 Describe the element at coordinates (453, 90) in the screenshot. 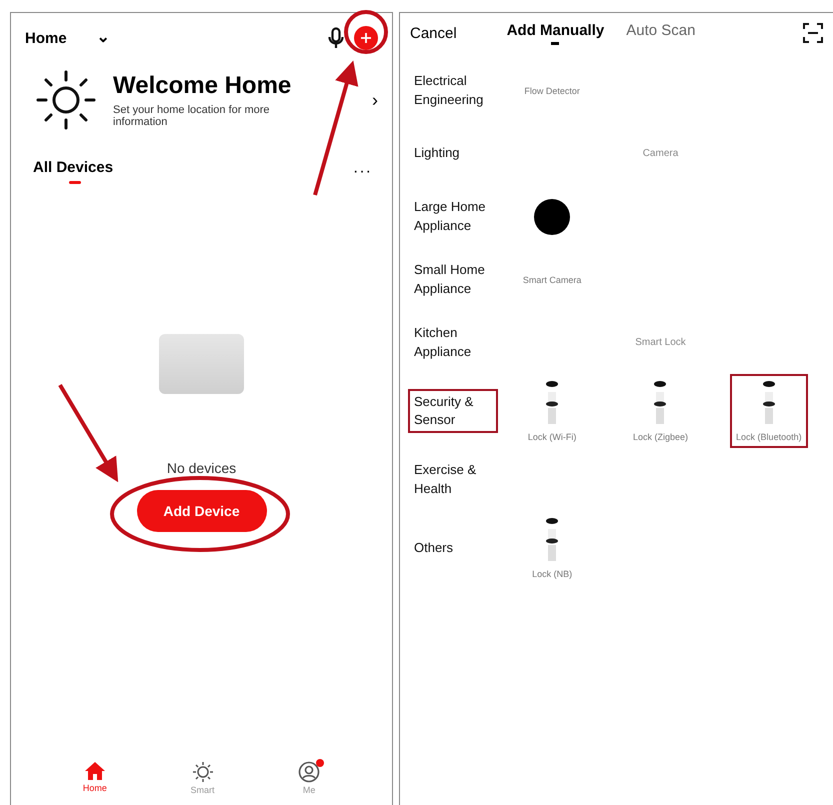

I see `category-item: Electrical Engineering` at that location.